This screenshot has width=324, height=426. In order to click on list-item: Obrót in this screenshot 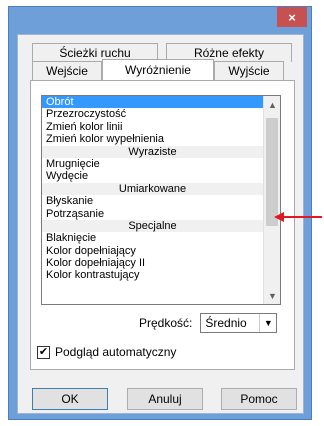, I will do `click(152, 102)`.